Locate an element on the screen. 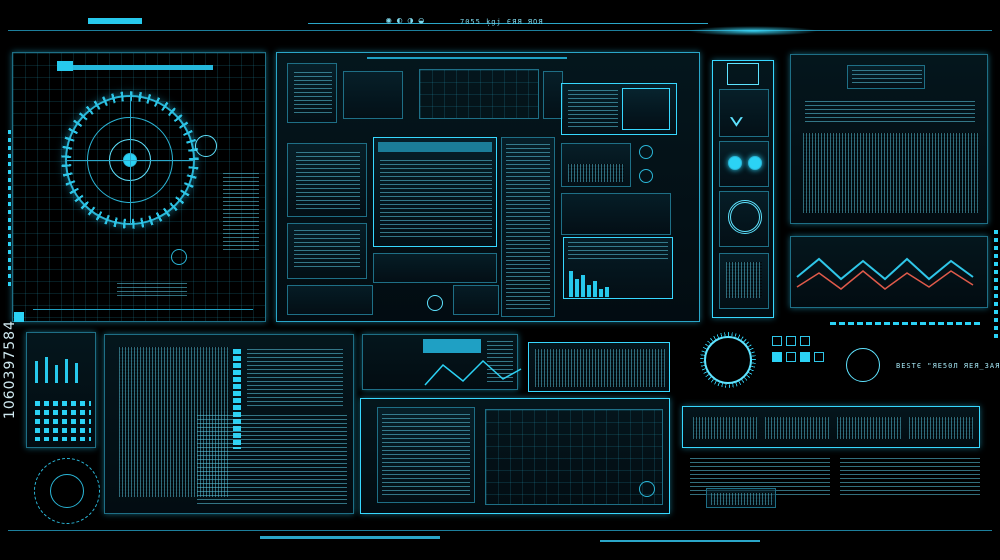 Image resolution: width=1000 pixels, height=560 pixels. matrix-panel is located at coordinates (599, 367).